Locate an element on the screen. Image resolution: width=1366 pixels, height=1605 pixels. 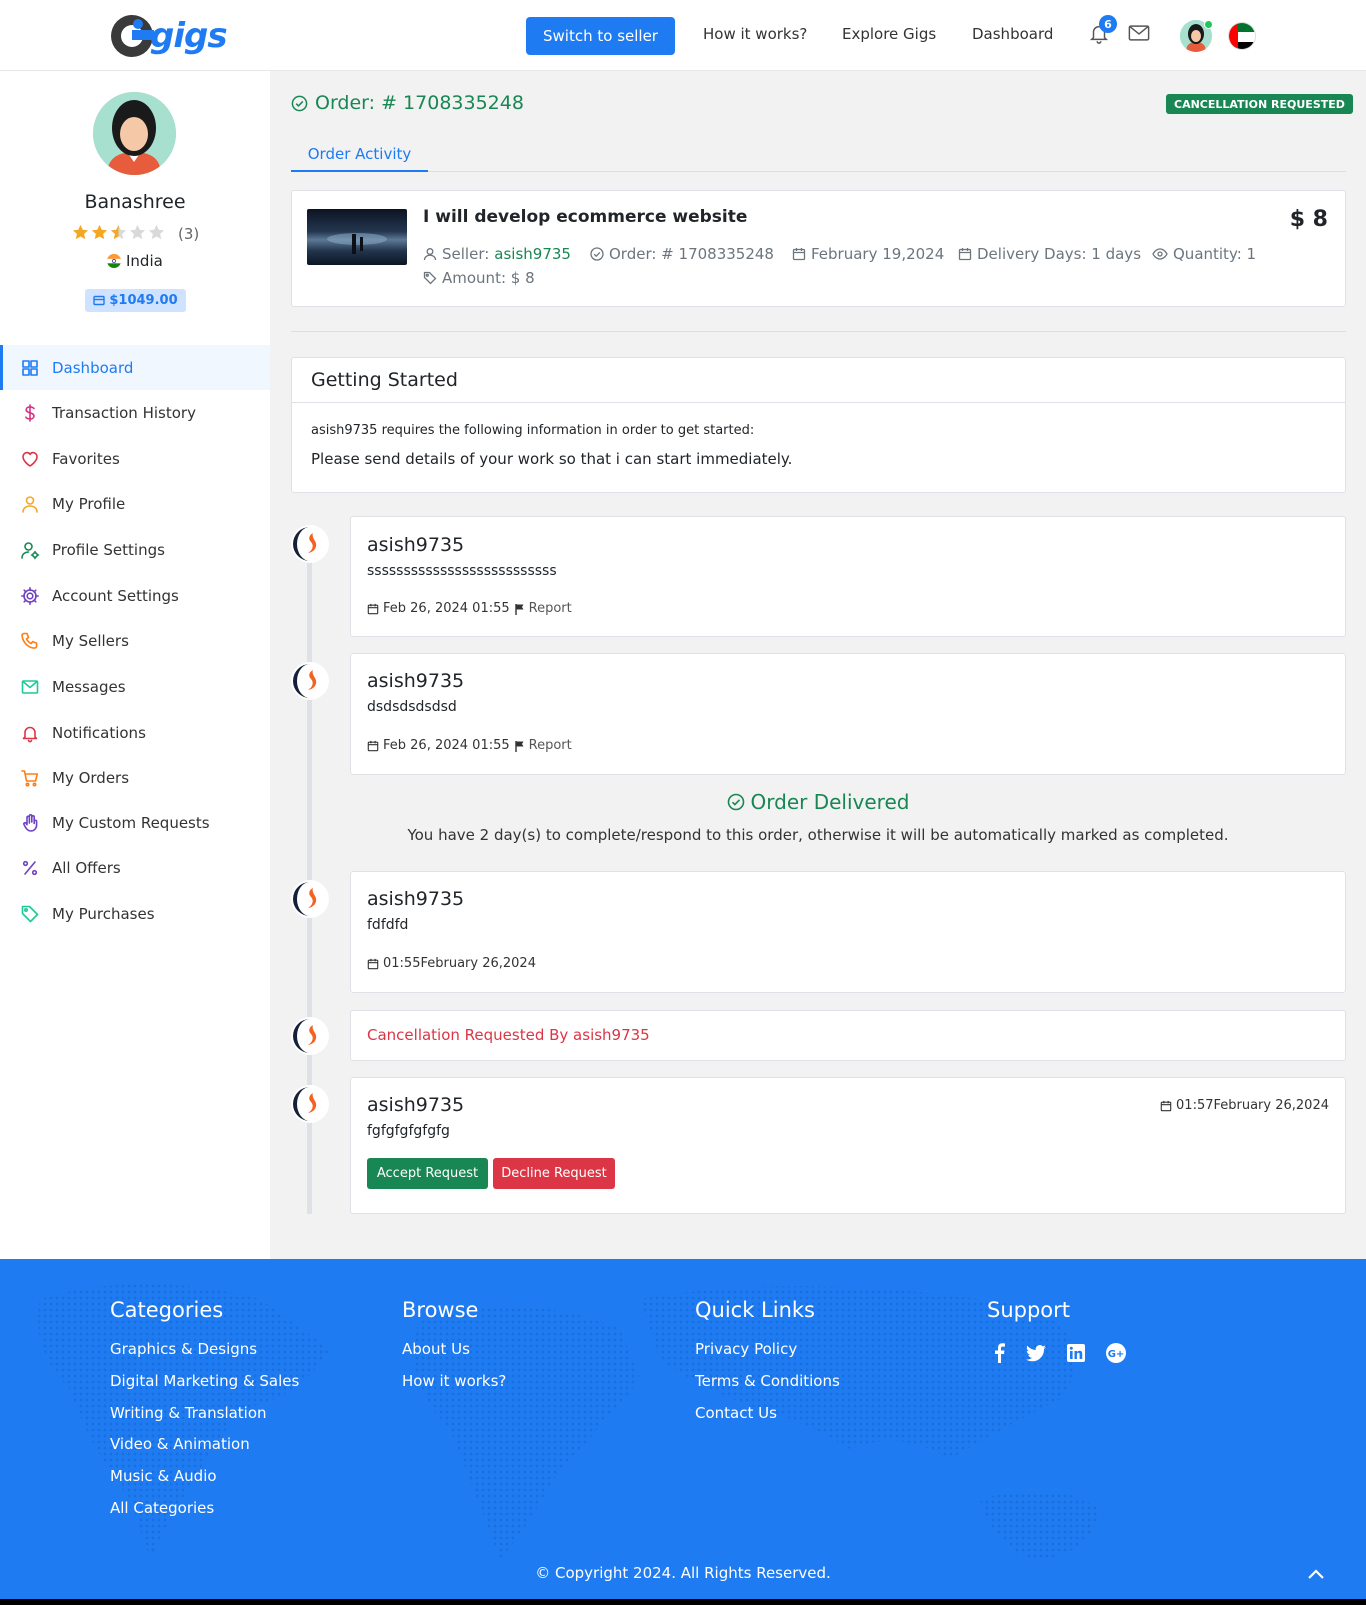
sidebar-item-my-sellers: My Sellers is located at coordinates (135, 640).